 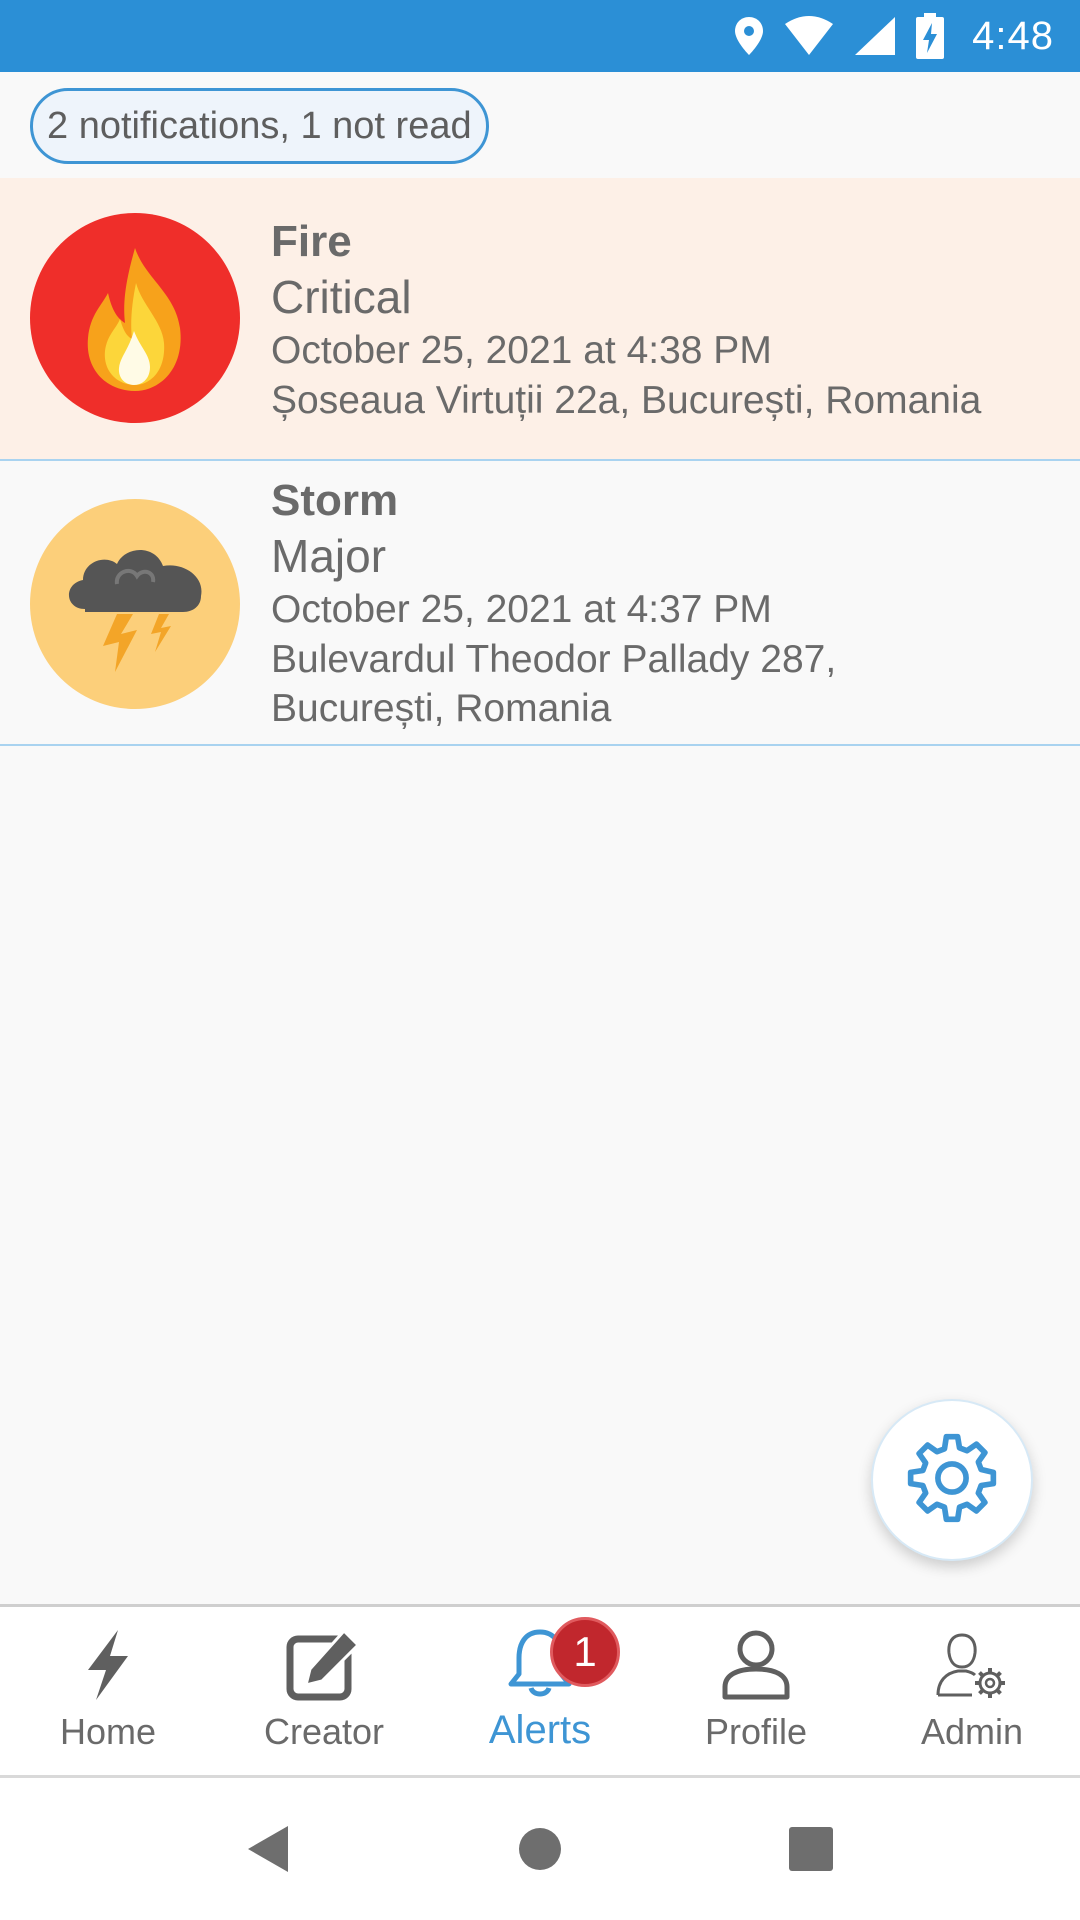 I want to click on tab-home: Home, so click(x=108, y=1691).